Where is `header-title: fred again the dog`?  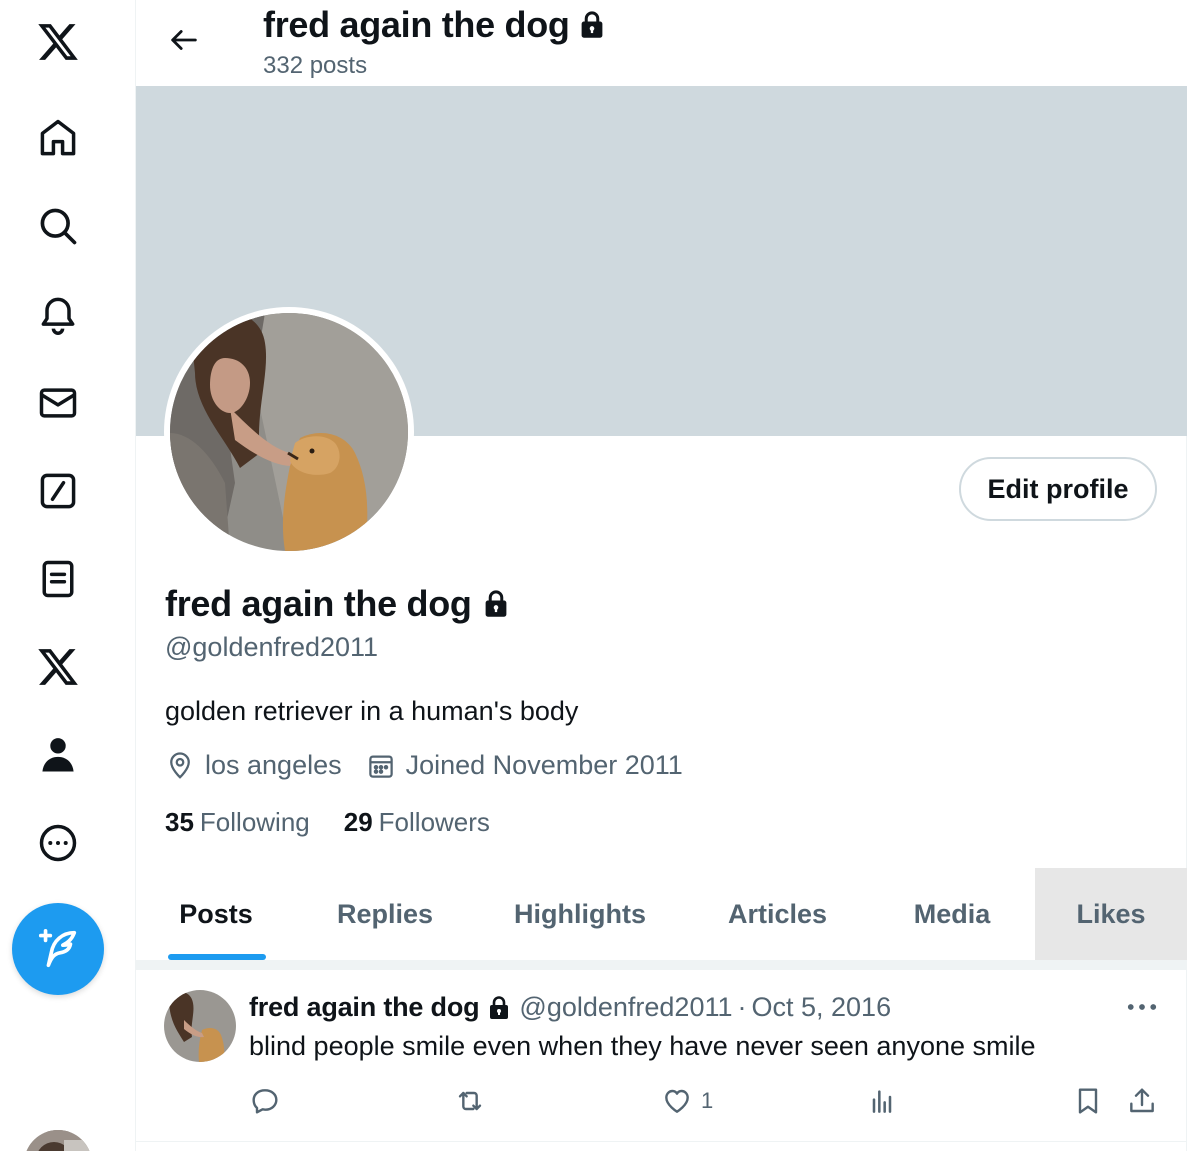 header-title: fred again the dog is located at coordinates (434, 25).